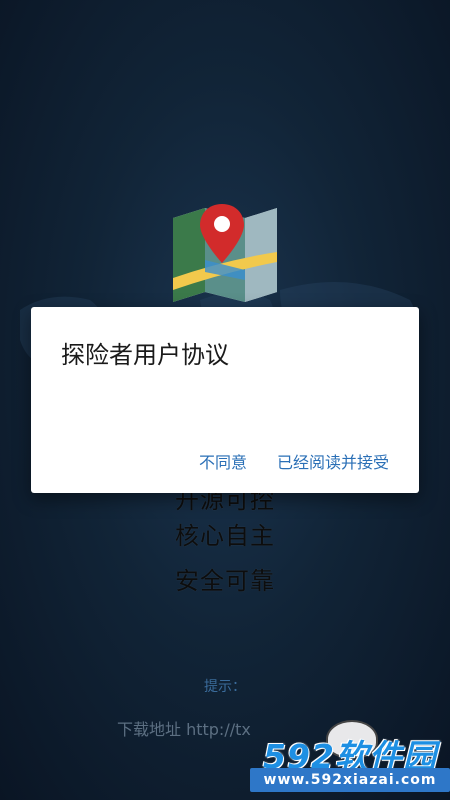 Image resolution: width=450 pixels, height=800 pixels. Describe the element at coordinates (350, 780) in the screenshot. I see `watermark-url: www.592xiazai.com` at that location.